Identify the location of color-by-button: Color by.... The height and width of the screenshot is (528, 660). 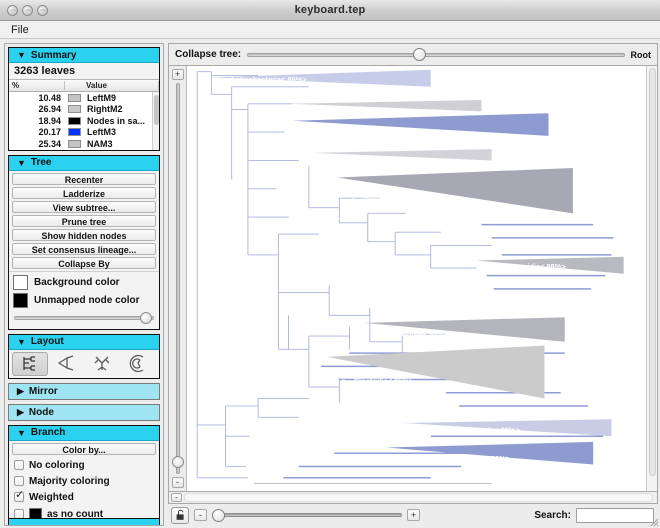
(84, 448).